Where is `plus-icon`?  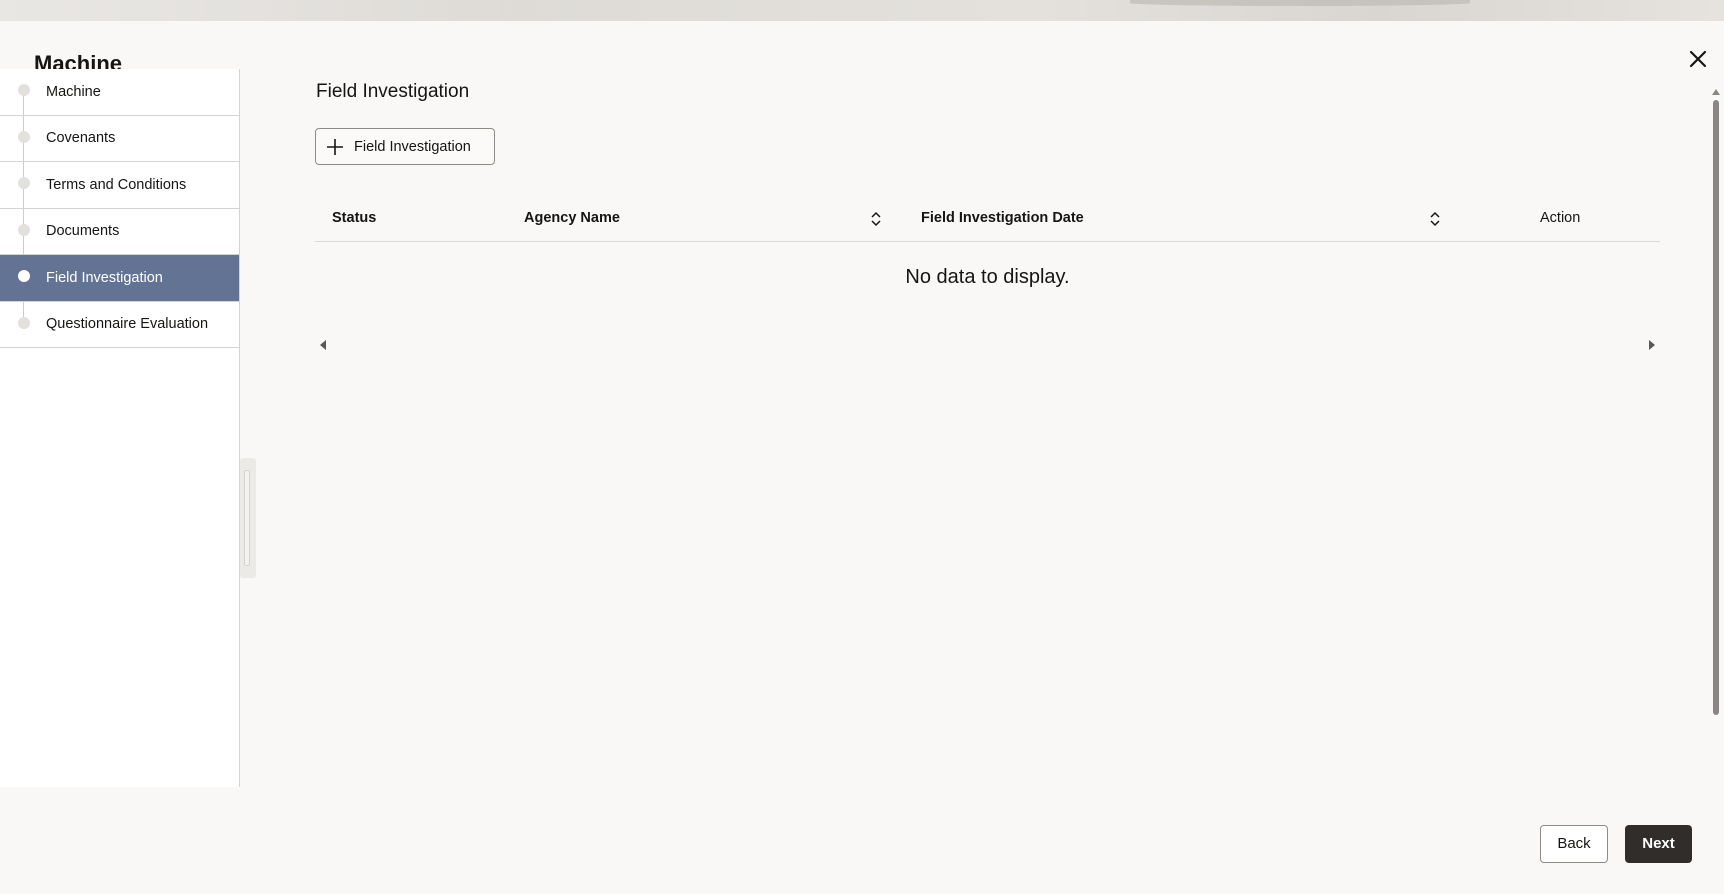 plus-icon is located at coordinates (335, 147).